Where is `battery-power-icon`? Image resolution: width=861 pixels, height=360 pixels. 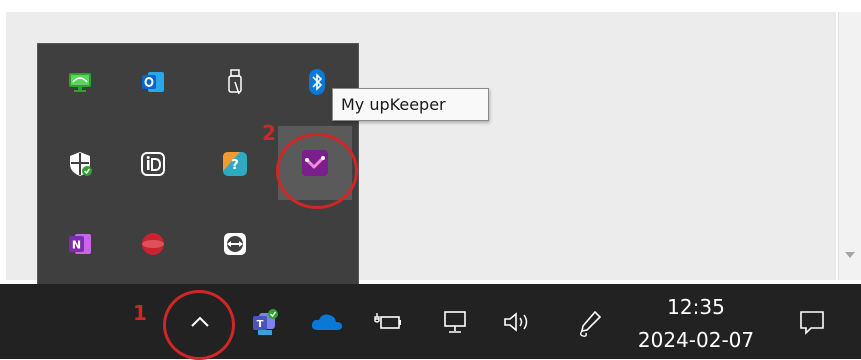 battery-power-icon is located at coordinates (388, 322).